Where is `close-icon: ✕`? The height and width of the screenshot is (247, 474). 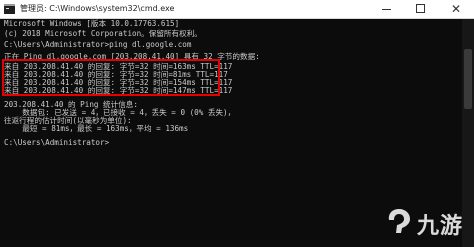 close-icon: ✕ is located at coordinates (456, 9).